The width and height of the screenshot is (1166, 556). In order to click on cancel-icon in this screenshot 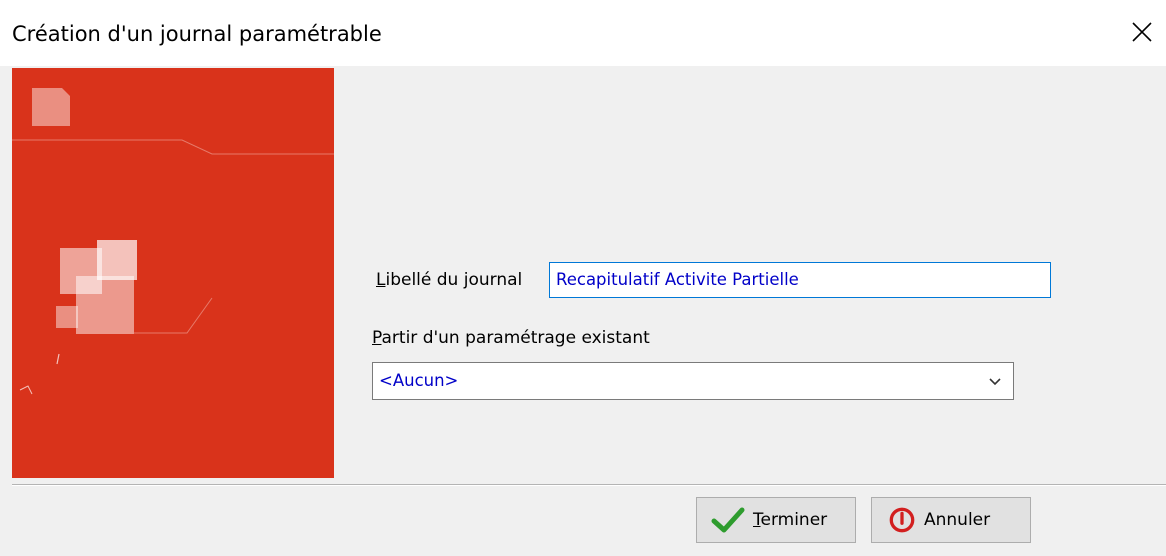, I will do `click(902, 520)`.